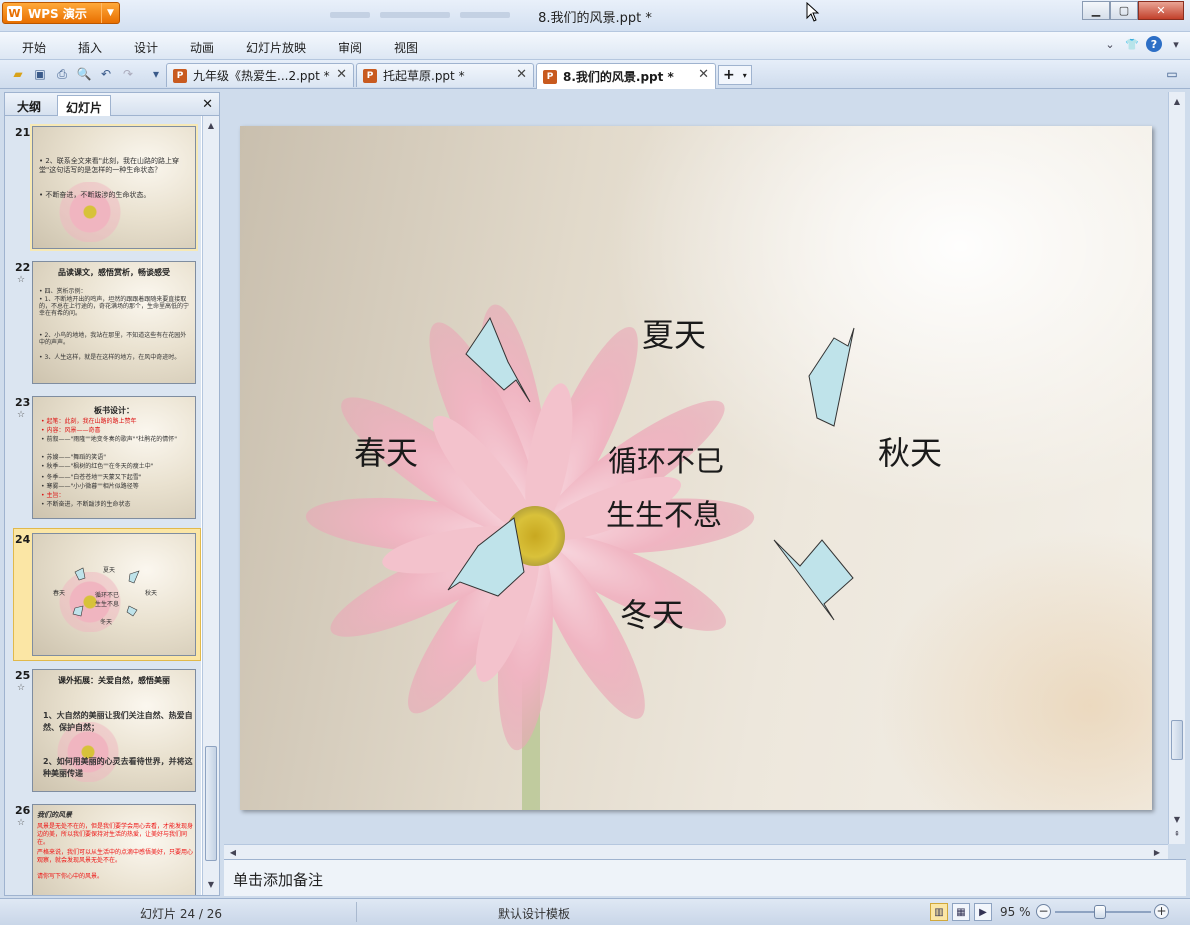  Describe the element at coordinates (106, 592) in the screenshot. I see `thumb-arrows` at that location.